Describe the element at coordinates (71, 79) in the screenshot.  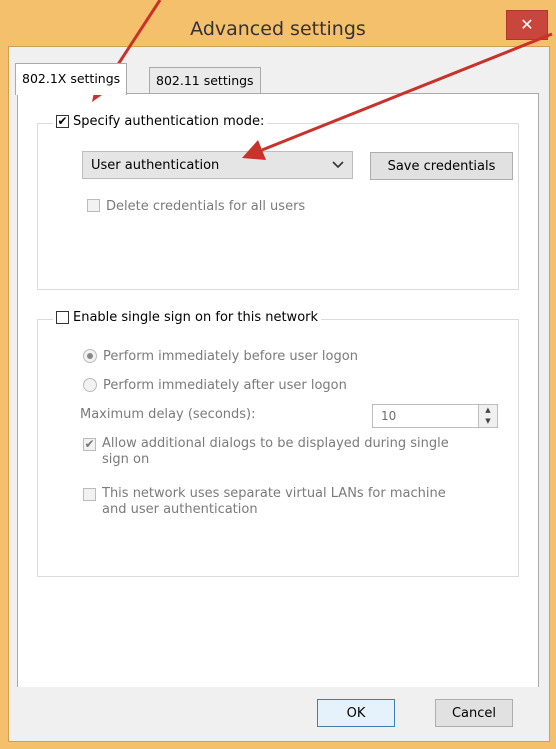
I see `tab-8021x-settings: 802.1X settings` at that location.